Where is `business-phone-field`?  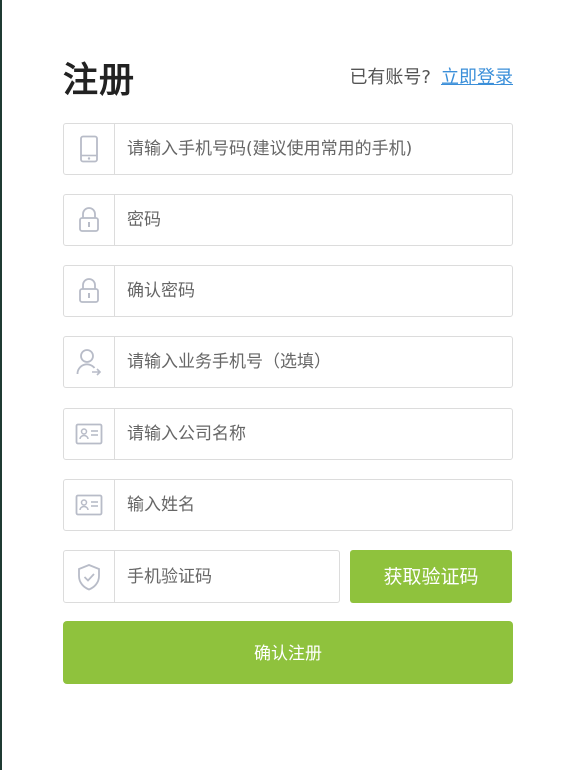
business-phone-field is located at coordinates (288, 362).